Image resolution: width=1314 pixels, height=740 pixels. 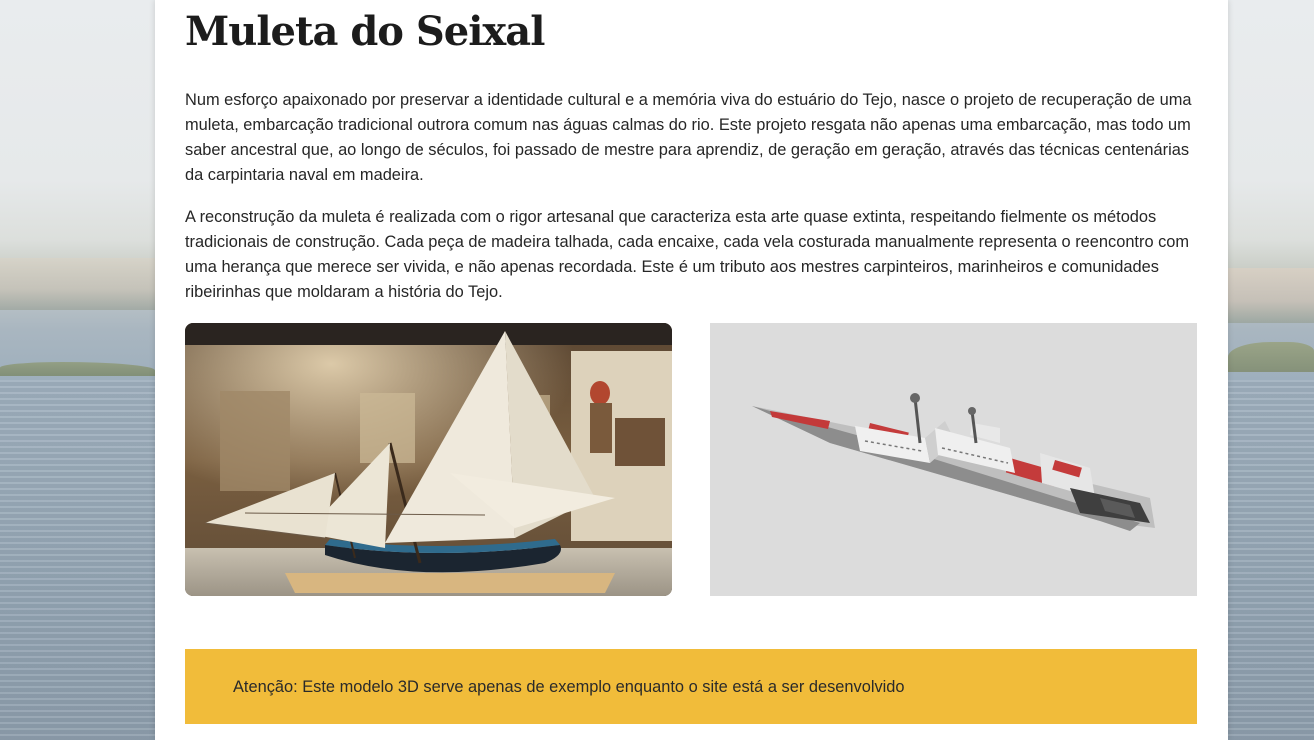 I want to click on page-title: Muleta do Seixal, so click(x=365, y=31).